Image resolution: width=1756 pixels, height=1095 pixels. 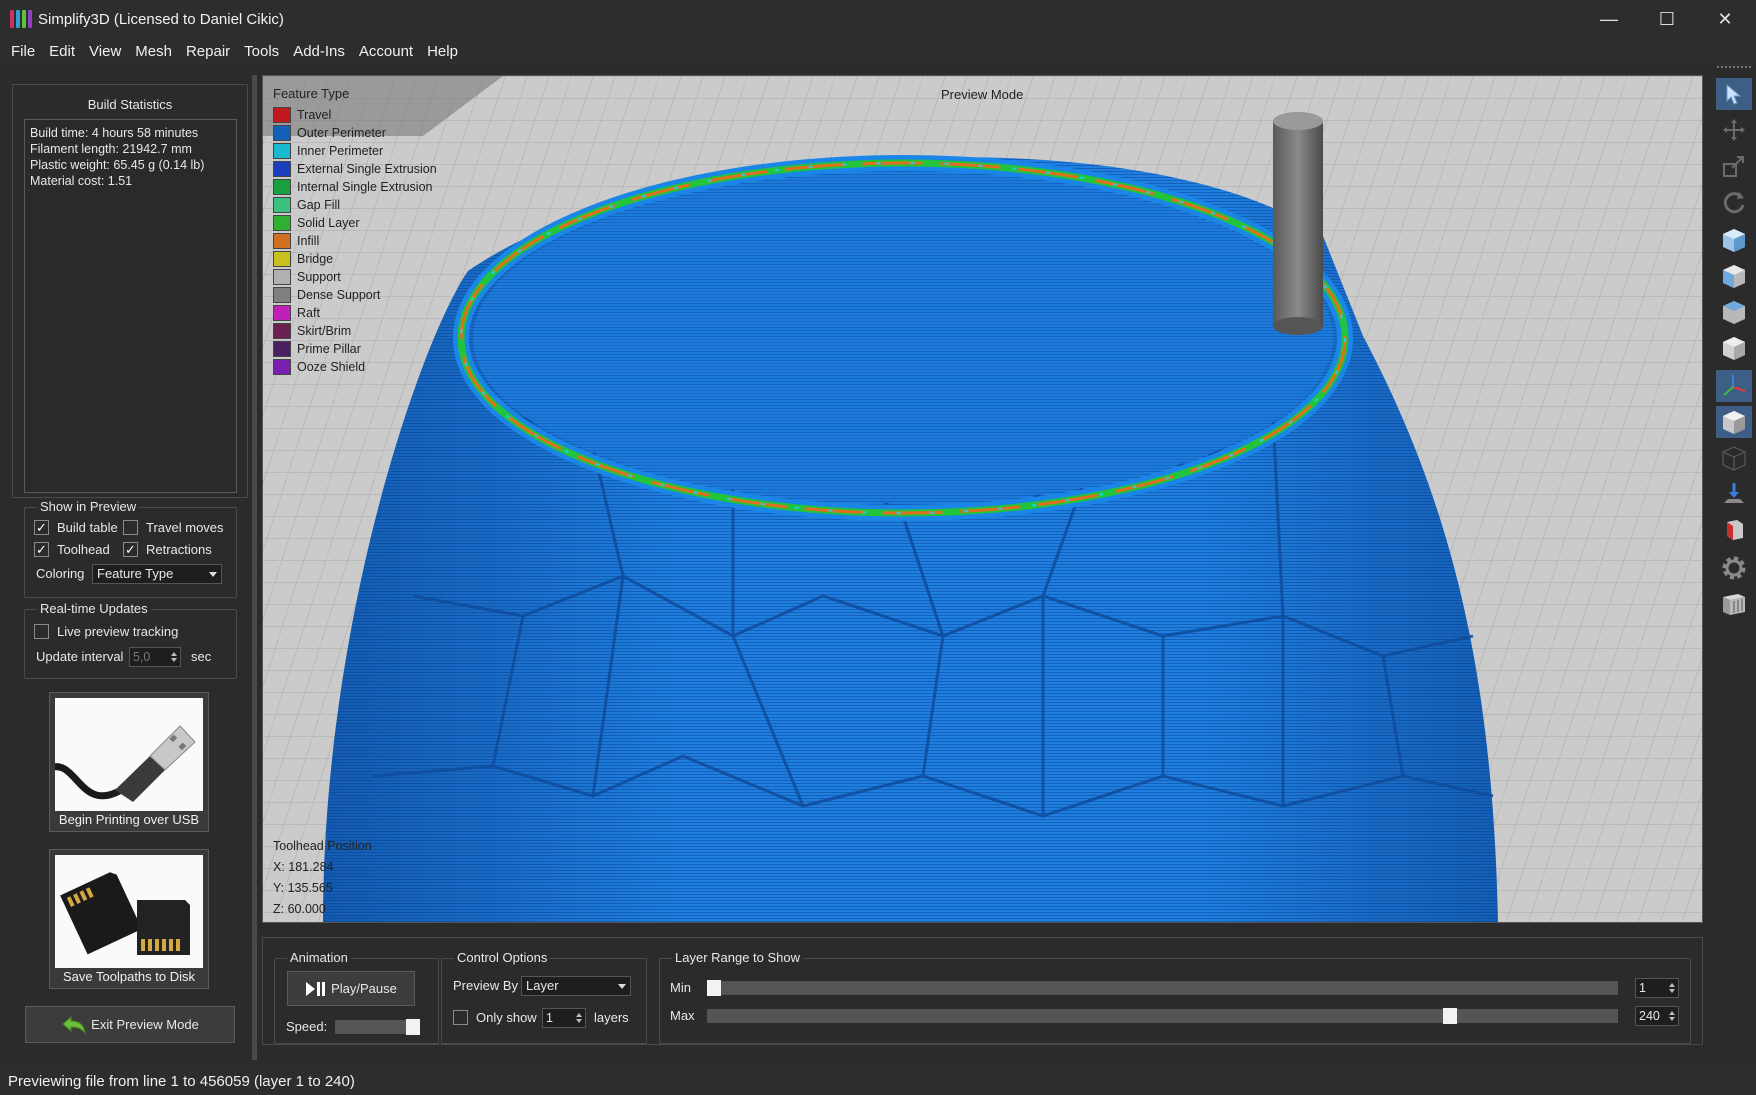 I want to click on save-toolpaths-button: Save Toolpaths to Disk, so click(x=129, y=919).